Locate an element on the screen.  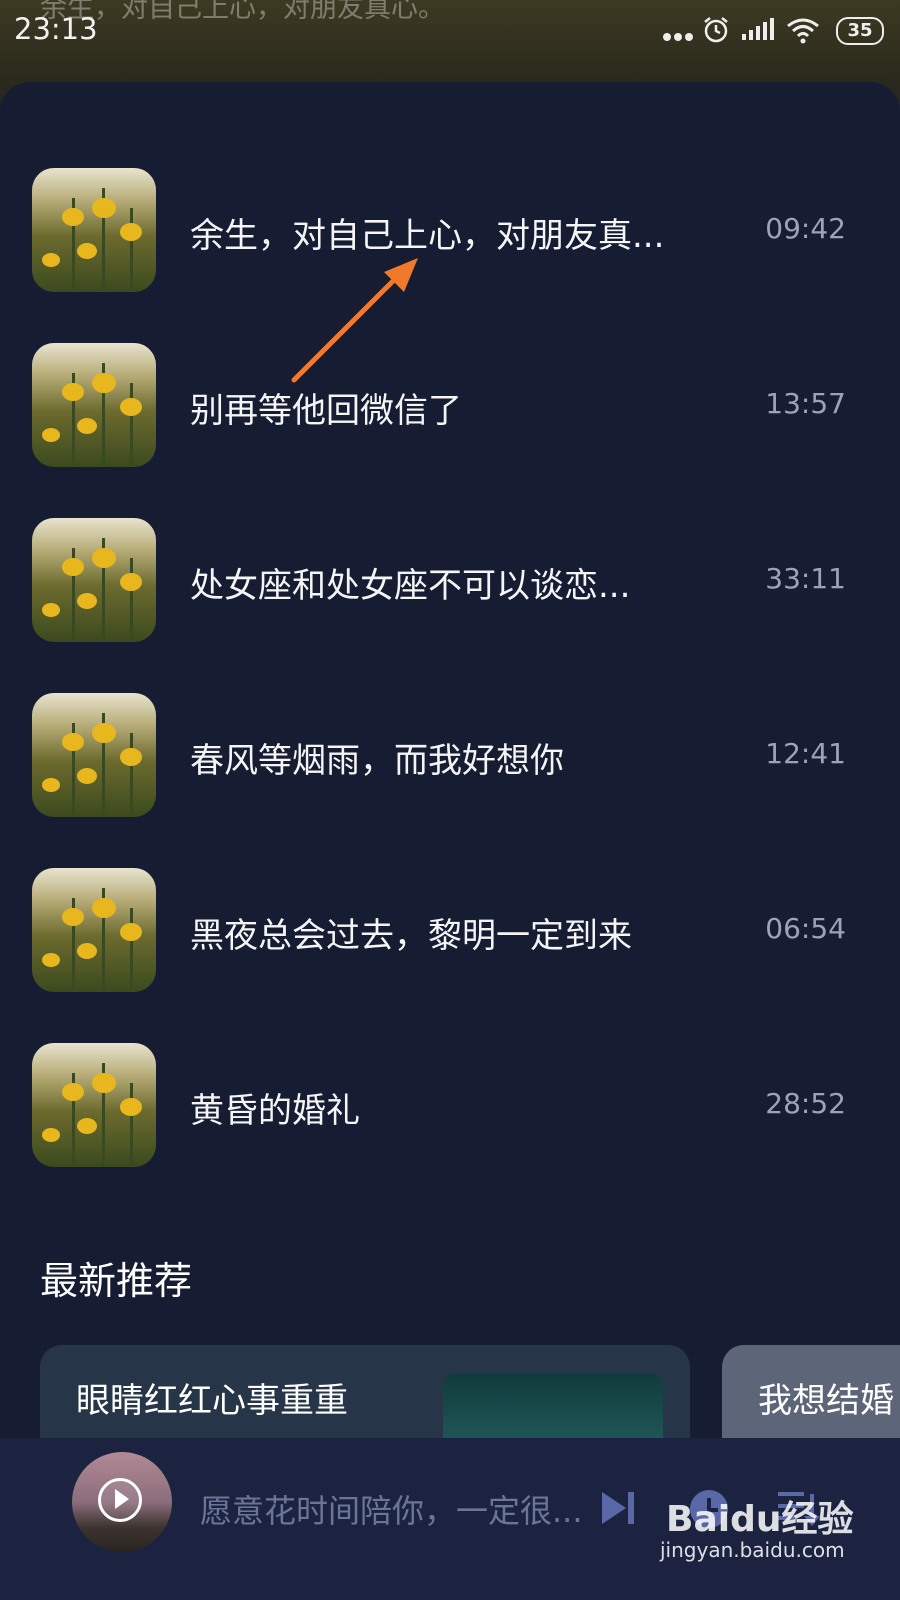
list-item: 黄昏的婚礼 28:52 is located at coordinates (450, 1118).